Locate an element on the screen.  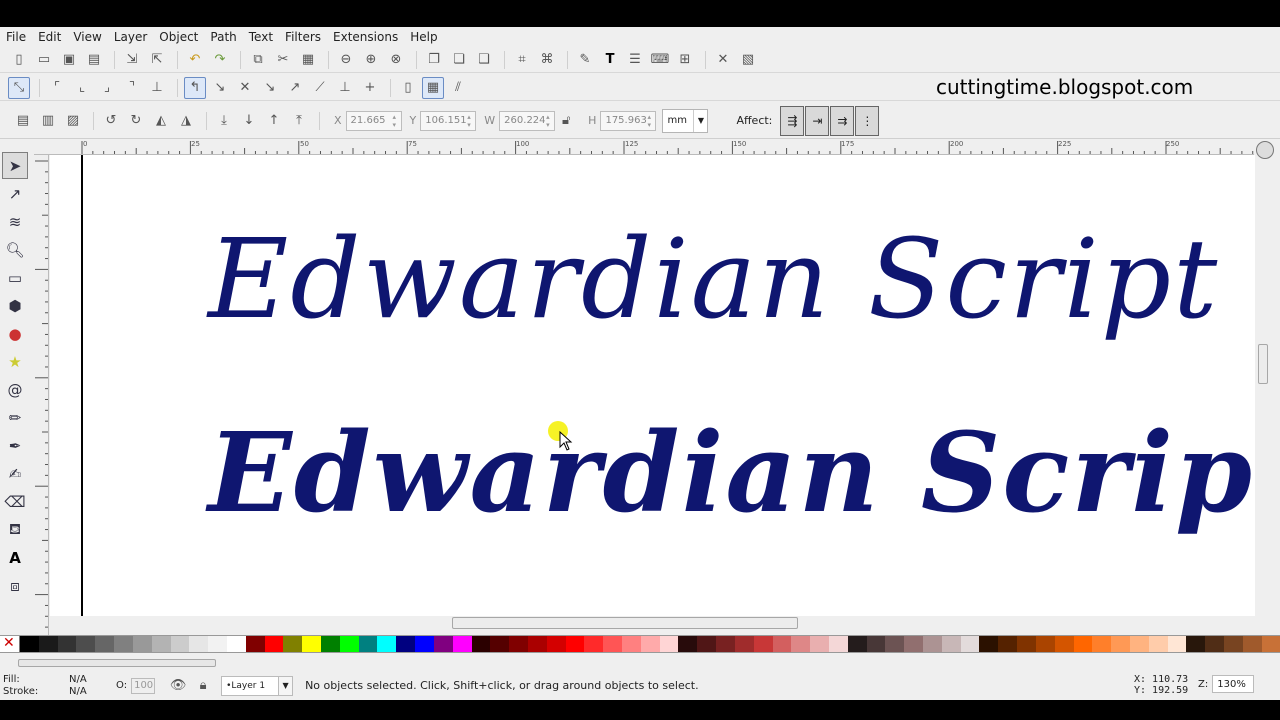
affect-rounded-corners-button: ⇥ is located at coordinates (817, 120).